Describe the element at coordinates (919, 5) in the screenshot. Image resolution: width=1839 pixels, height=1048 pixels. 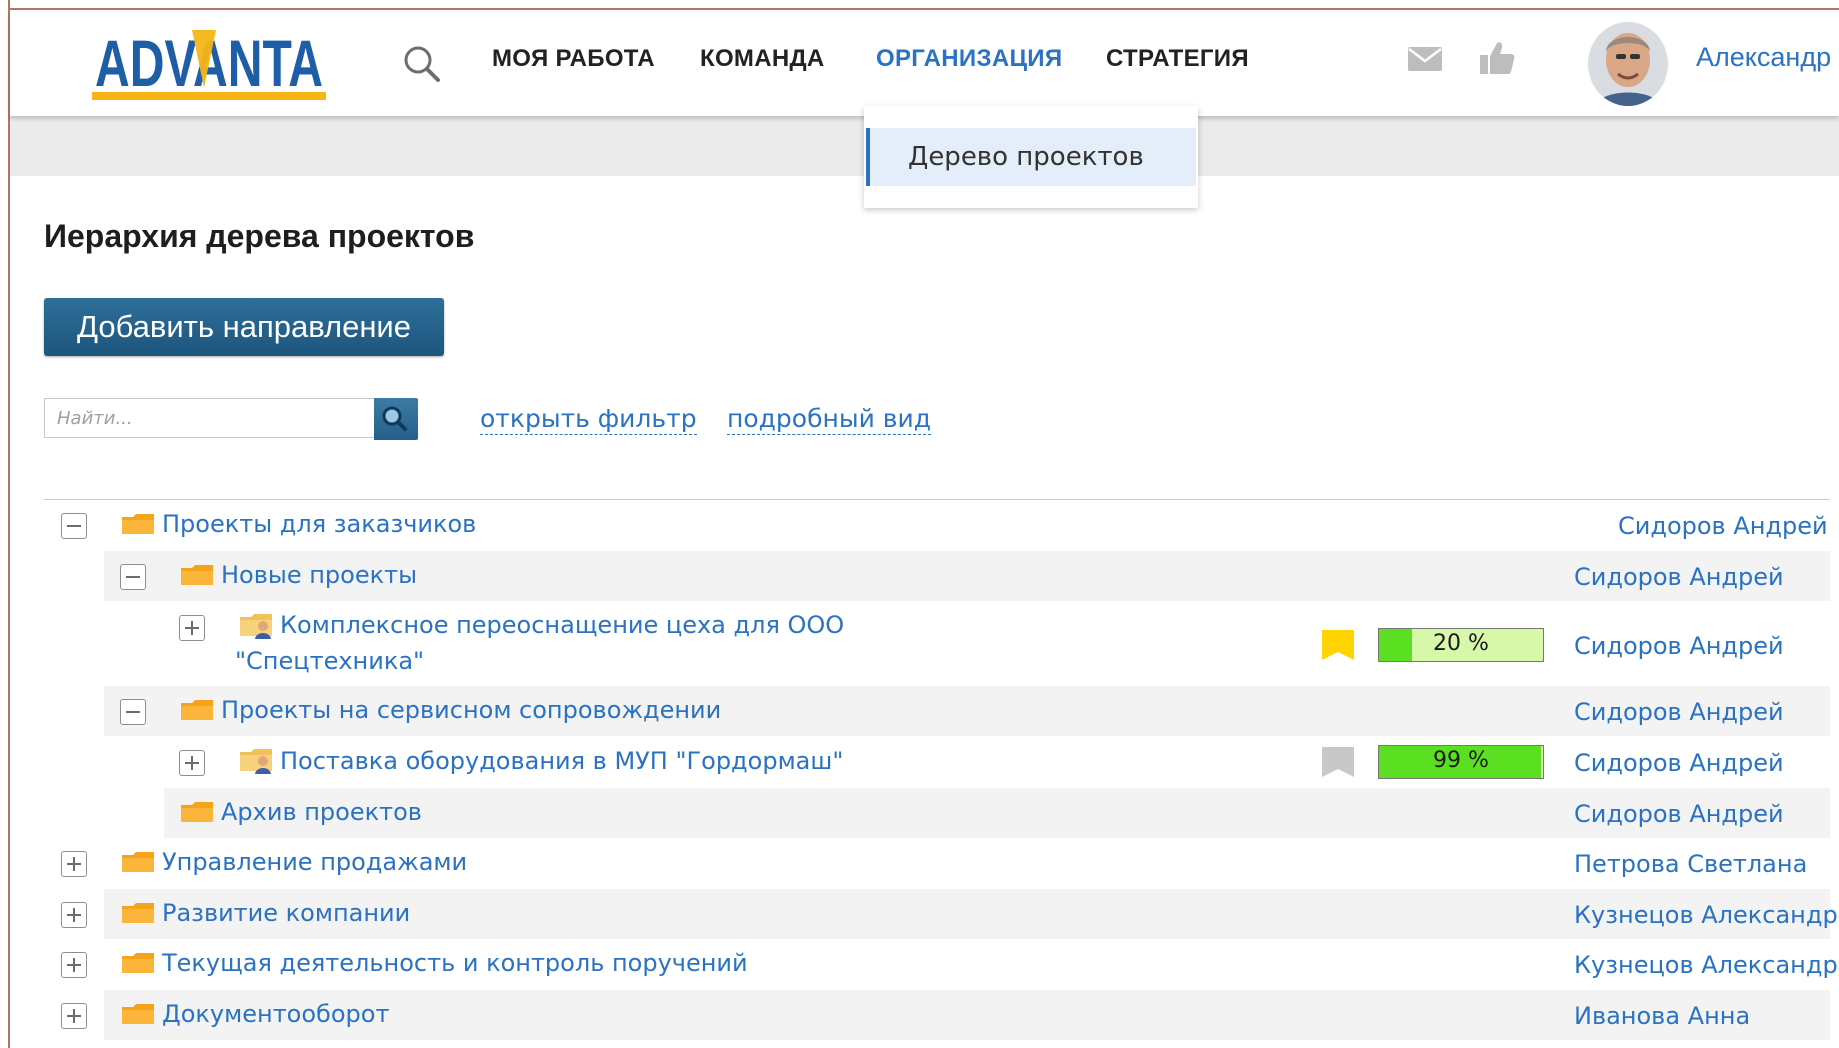
I see `window-frame-top` at that location.